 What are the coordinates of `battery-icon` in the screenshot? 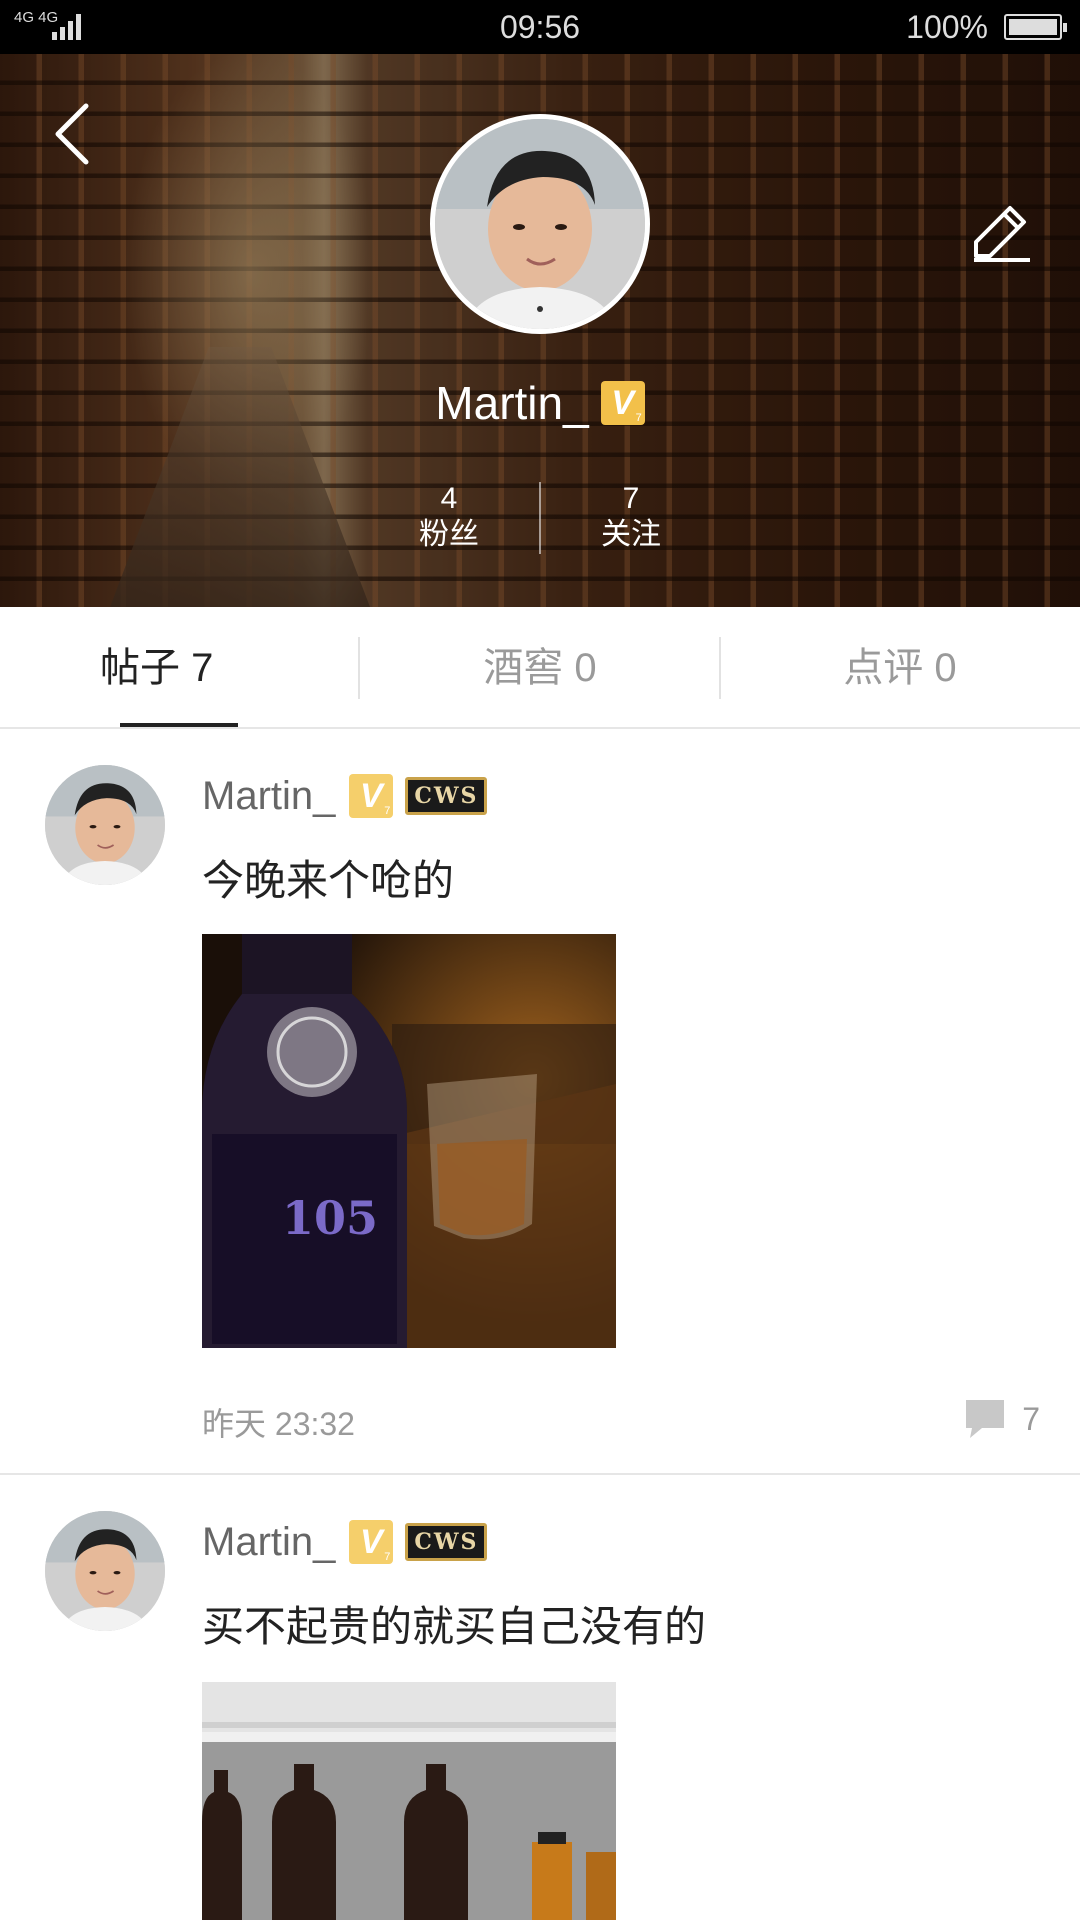 It's located at (1035, 27).